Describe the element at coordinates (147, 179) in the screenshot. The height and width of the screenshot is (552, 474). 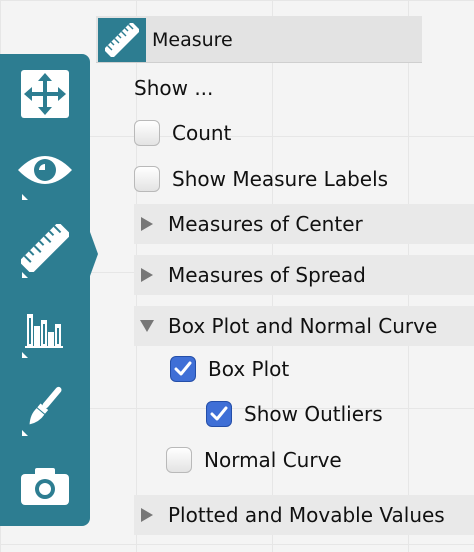
I see `show-measure-labels-checkbox` at that location.